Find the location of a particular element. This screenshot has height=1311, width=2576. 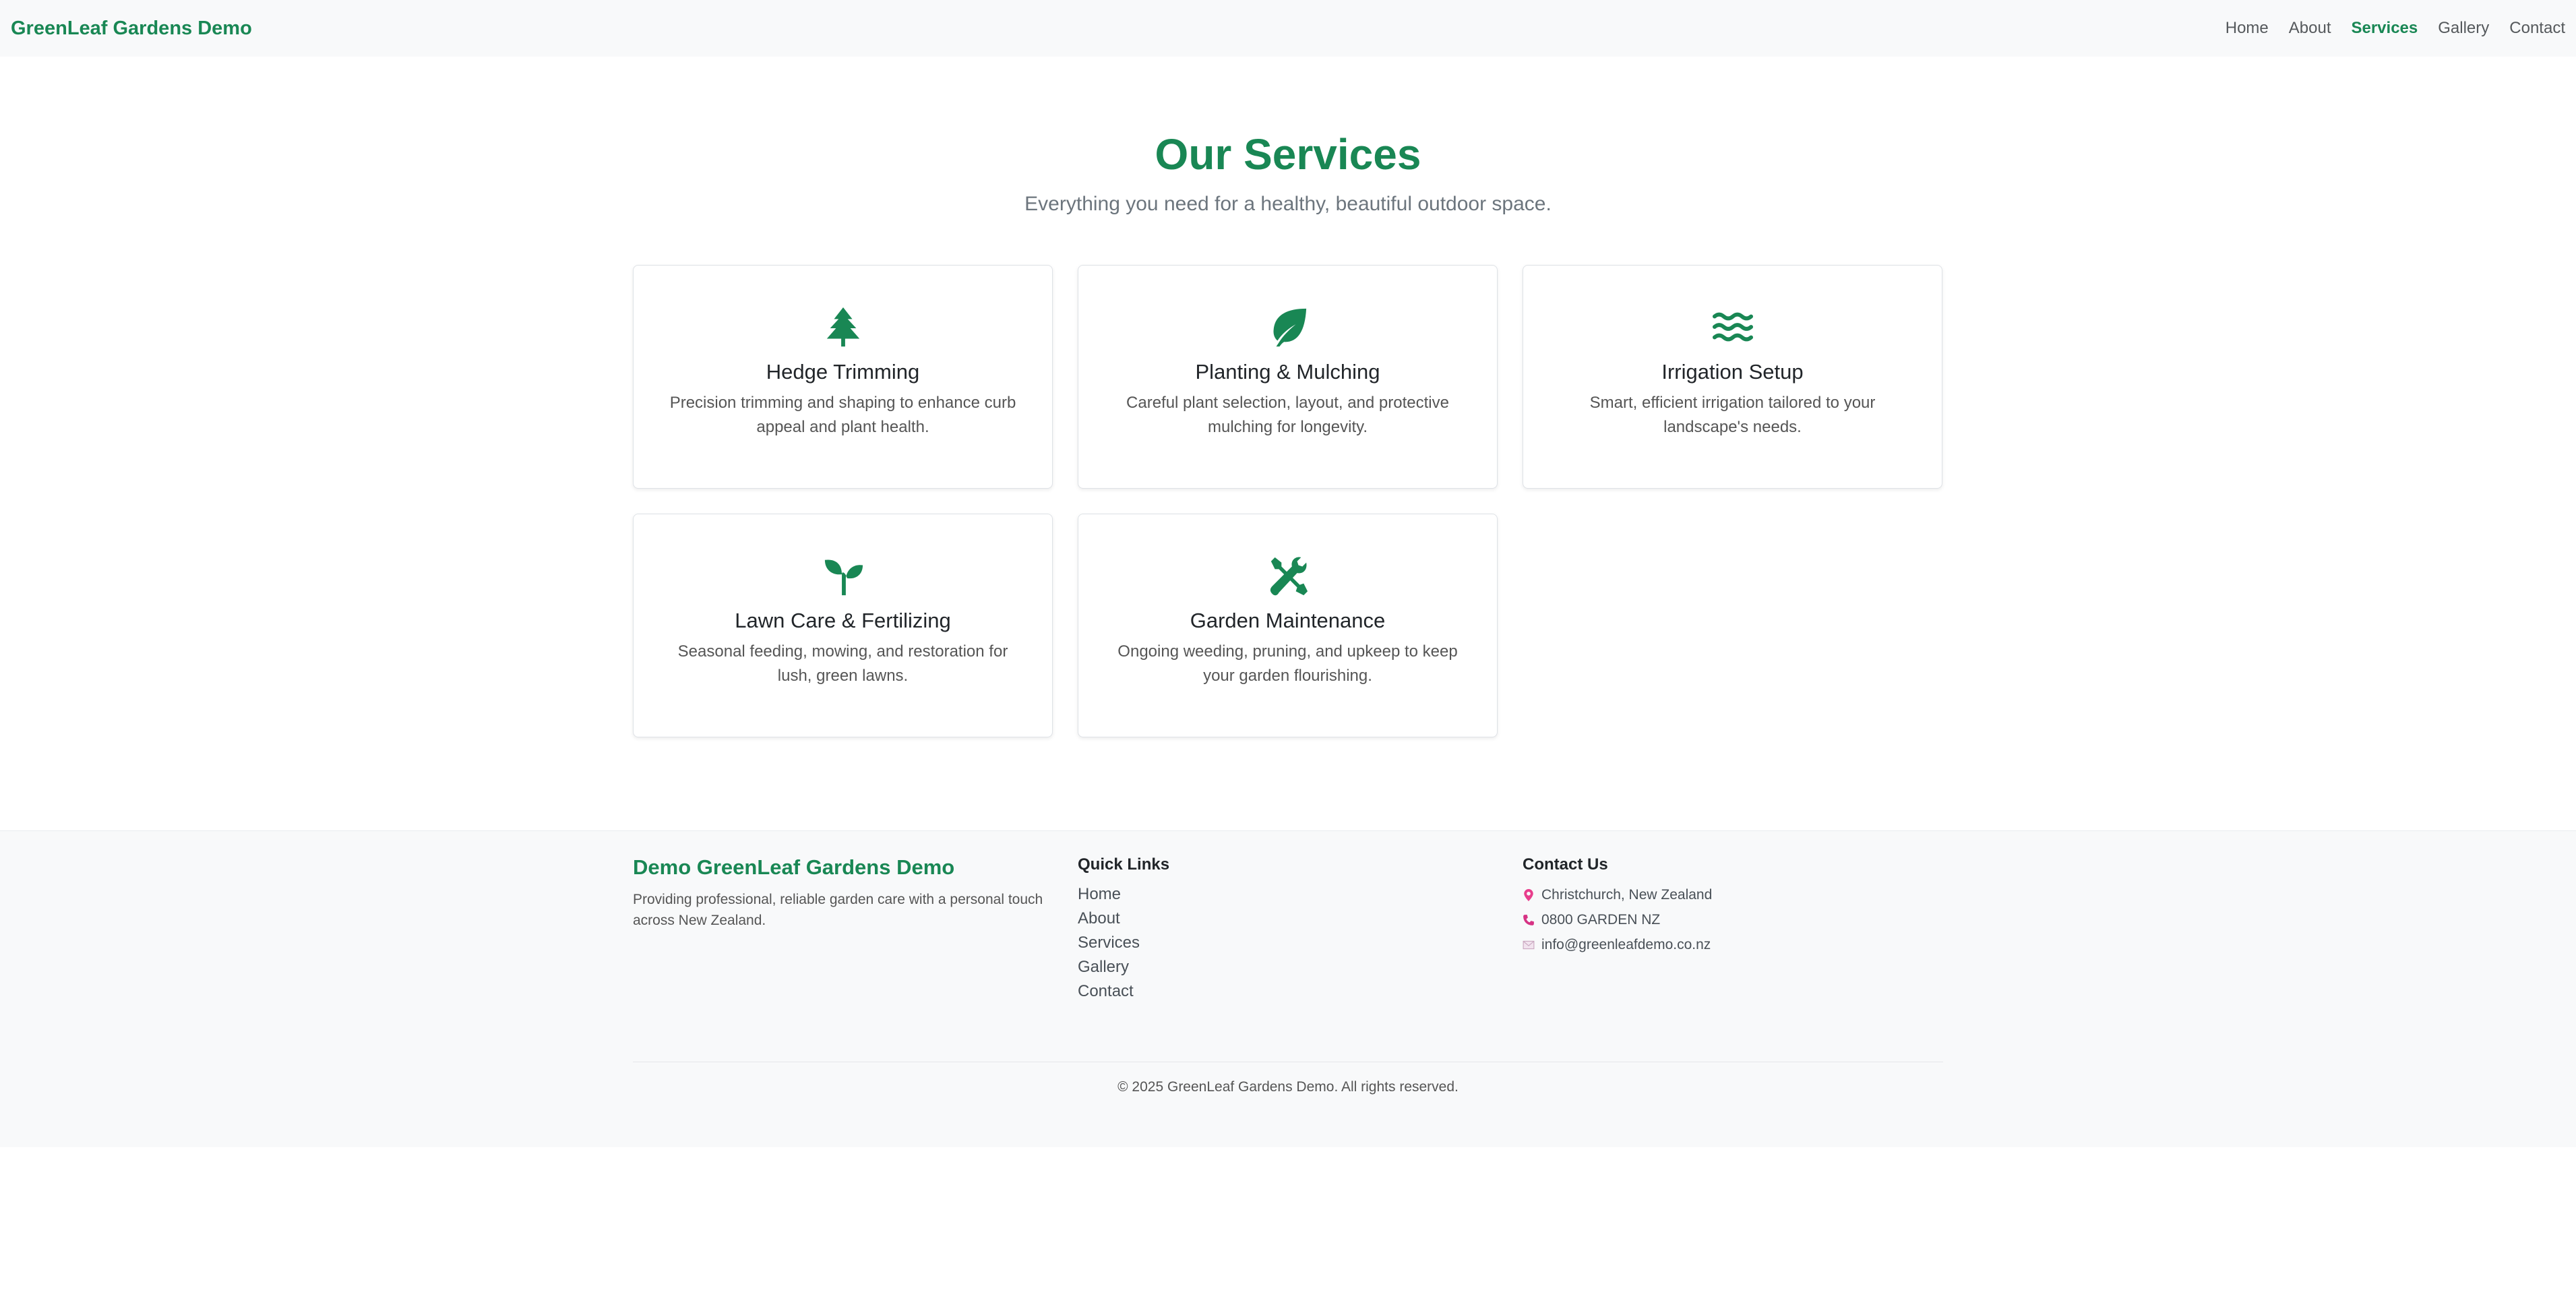

seedling-icon is located at coordinates (843, 576).